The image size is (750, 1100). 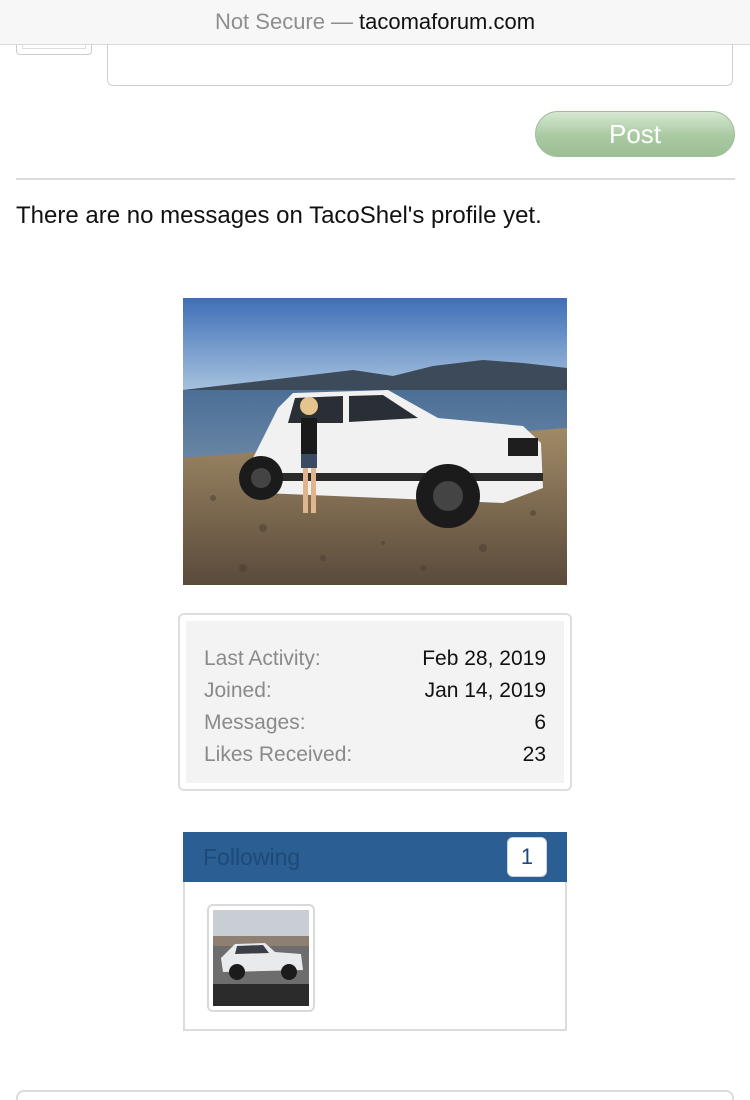 I want to click on stat-label: Joined:, so click(x=238, y=690).